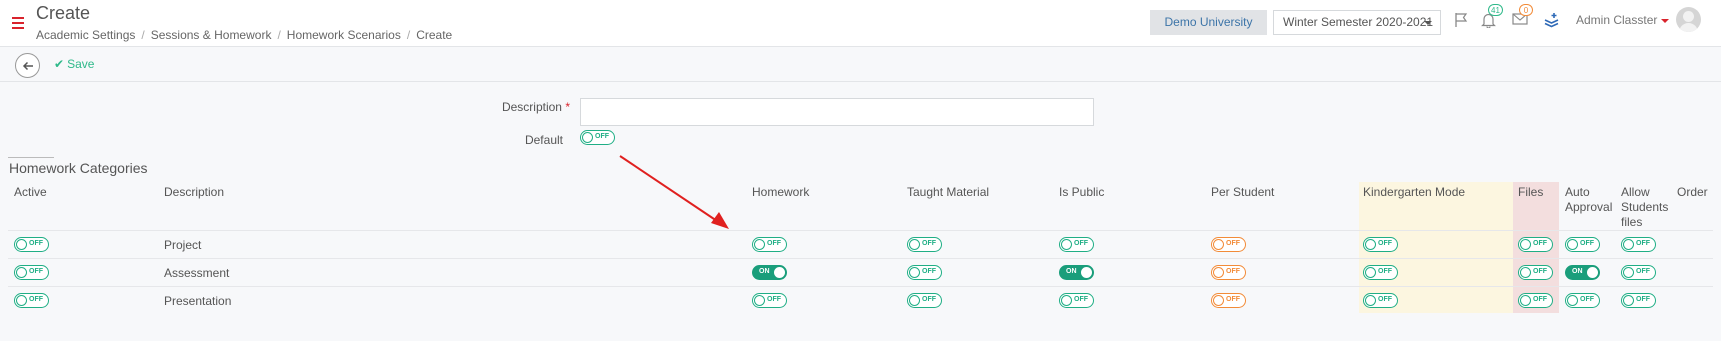  Describe the element at coordinates (781, 192) in the screenshot. I see `column-header-homework: Homework` at that location.